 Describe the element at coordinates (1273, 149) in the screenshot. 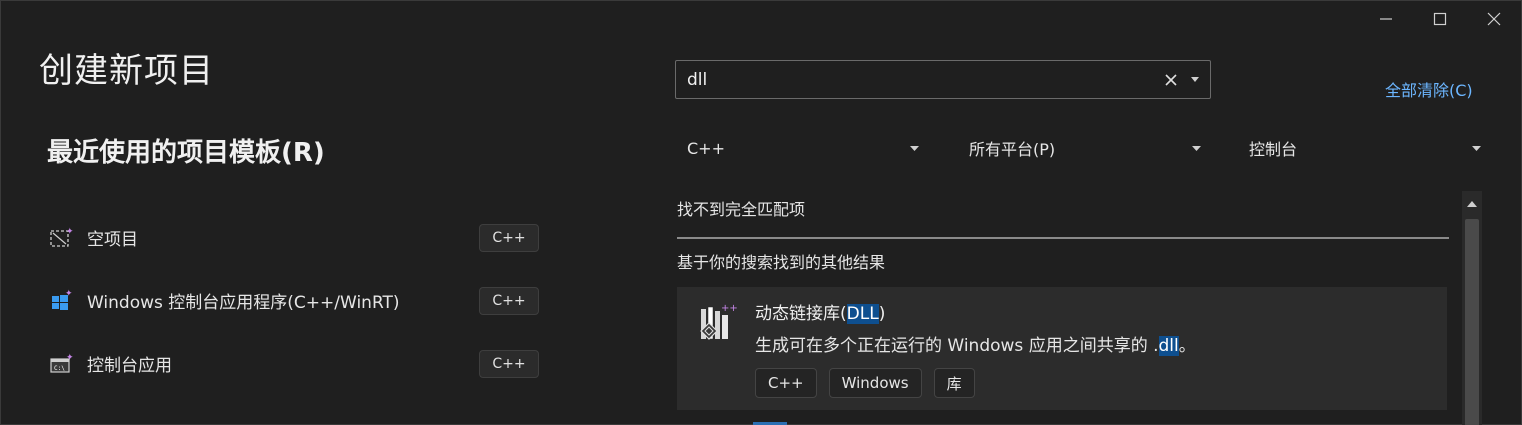

I see `project-type-filter-value: 控制台` at that location.